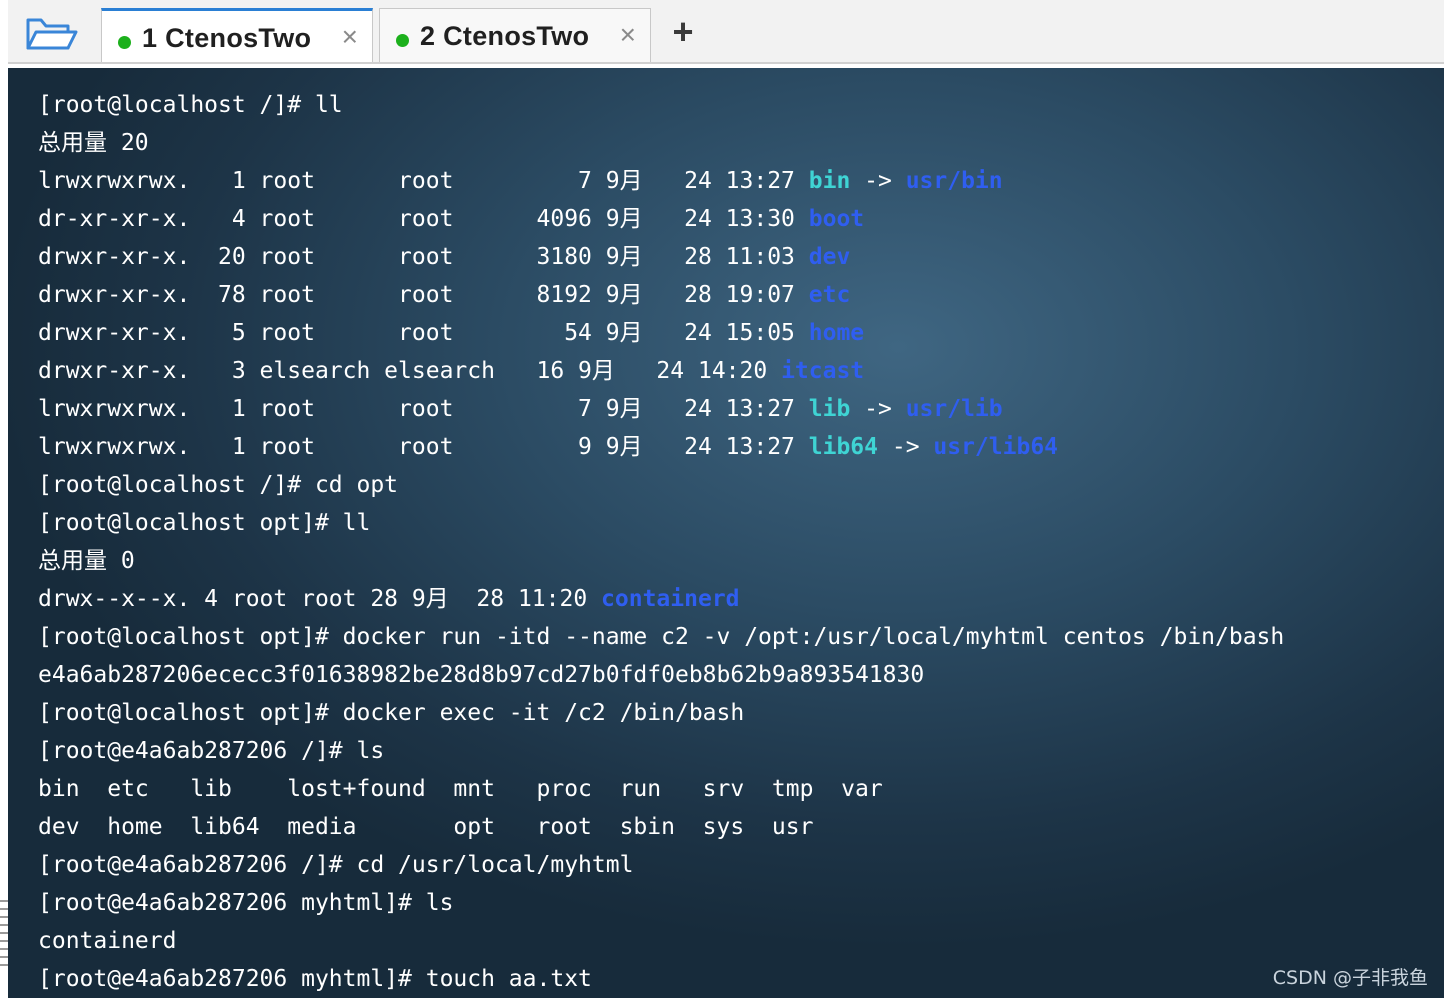  Describe the element at coordinates (1350, 978) in the screenshot. I see `watermark: CSDN @子非我鱼` at that location.